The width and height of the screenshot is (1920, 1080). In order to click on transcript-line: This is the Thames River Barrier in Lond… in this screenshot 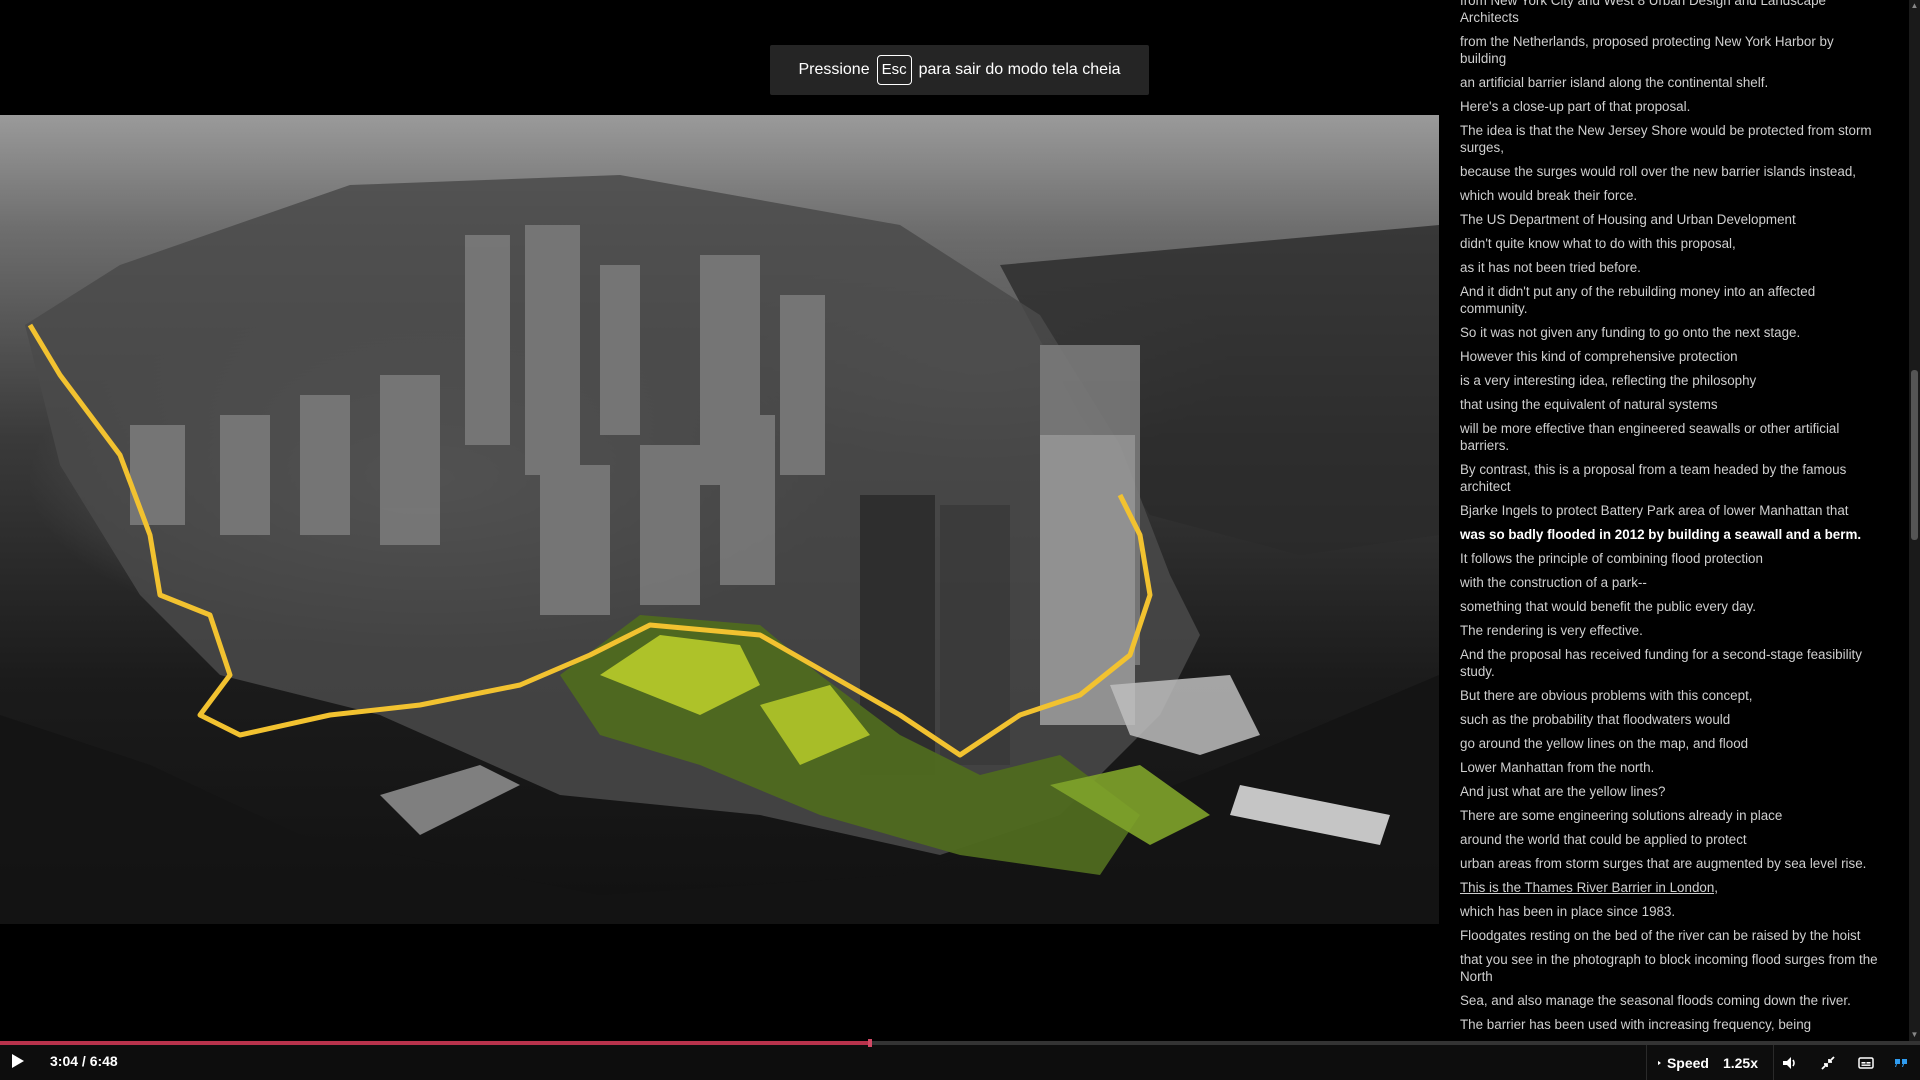, I will do `click(1670, 887)`.